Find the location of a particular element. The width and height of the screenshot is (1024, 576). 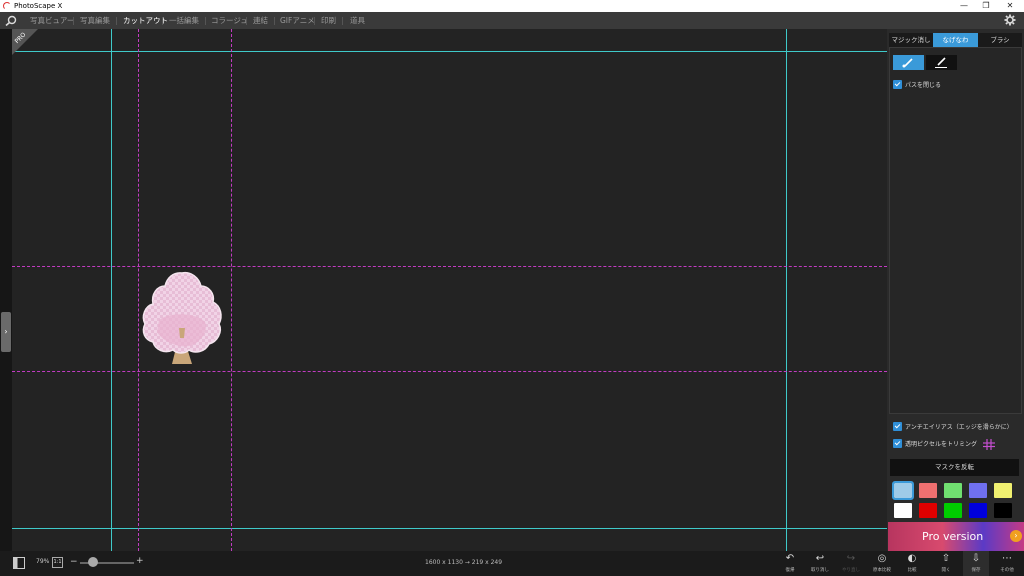

antialias-option: アンチエイリアス（エッジを滑らかに） is located at coordinates (953, 427).